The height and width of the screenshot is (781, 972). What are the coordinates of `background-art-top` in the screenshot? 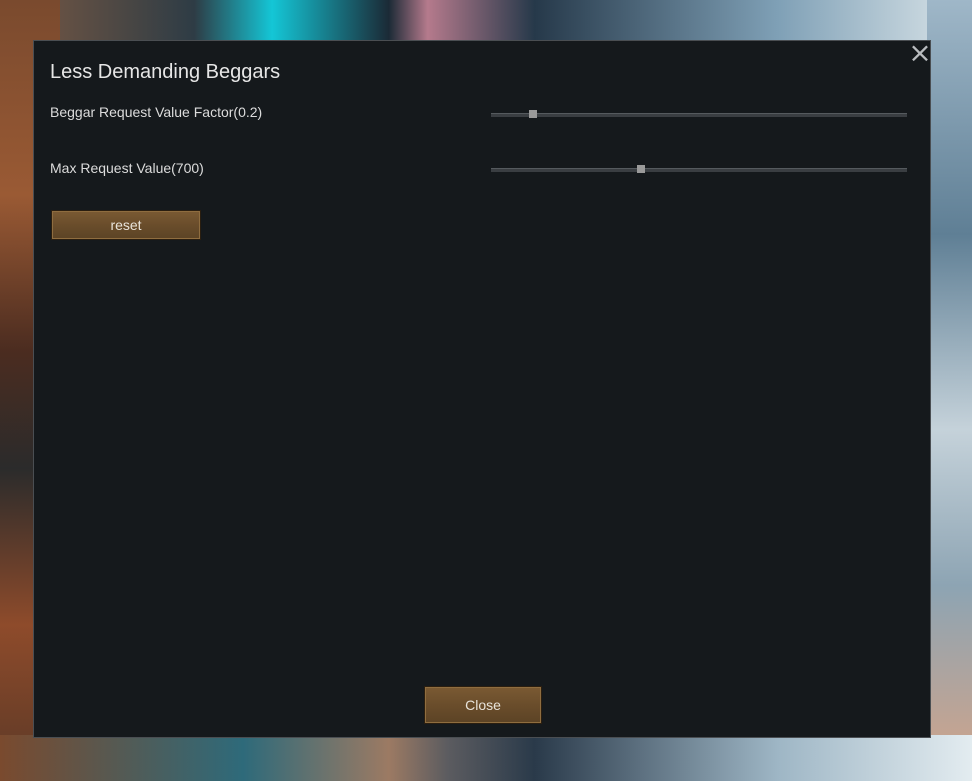 It's located at (486, 22).